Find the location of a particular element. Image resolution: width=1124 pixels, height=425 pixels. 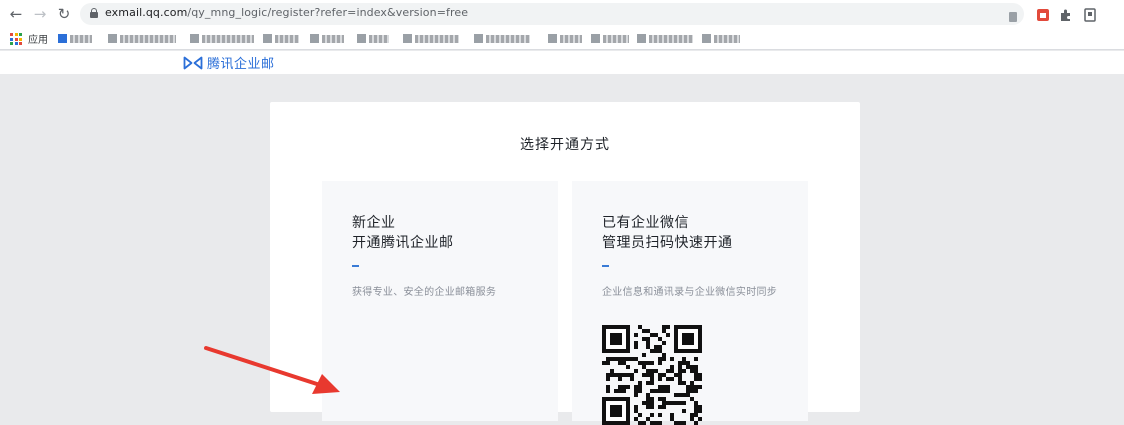

option-title-line1: 已有企业微信 is located at coordinates (645, 223).